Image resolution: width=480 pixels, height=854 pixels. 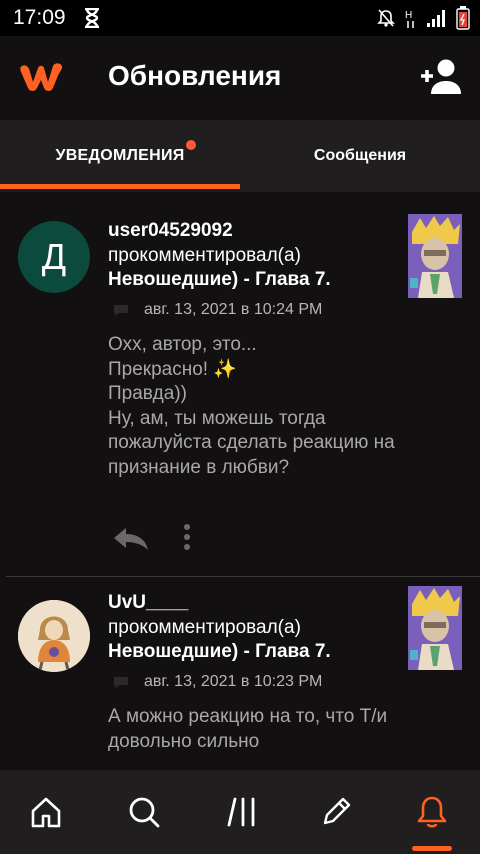 What do you see at coordinates (39, 17) in the screenshot?
I see `status-time: 17:09` at bounding box center [39, 17].